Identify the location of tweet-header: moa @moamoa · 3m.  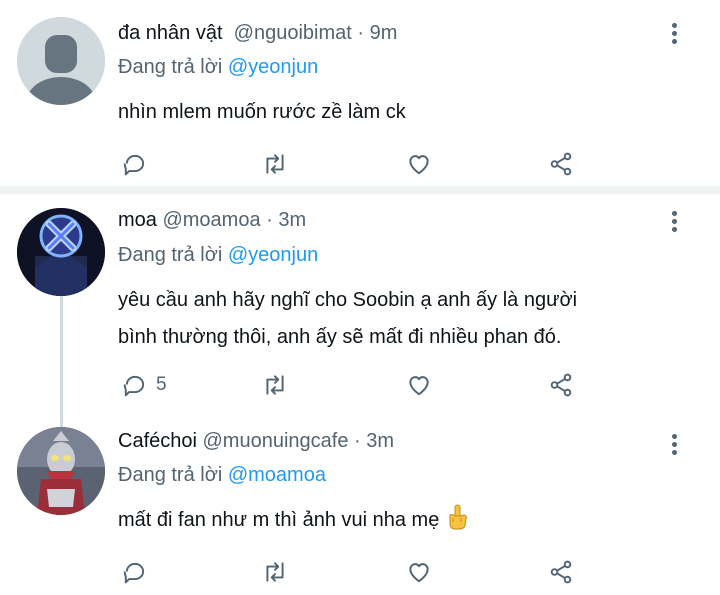
(212, 220).